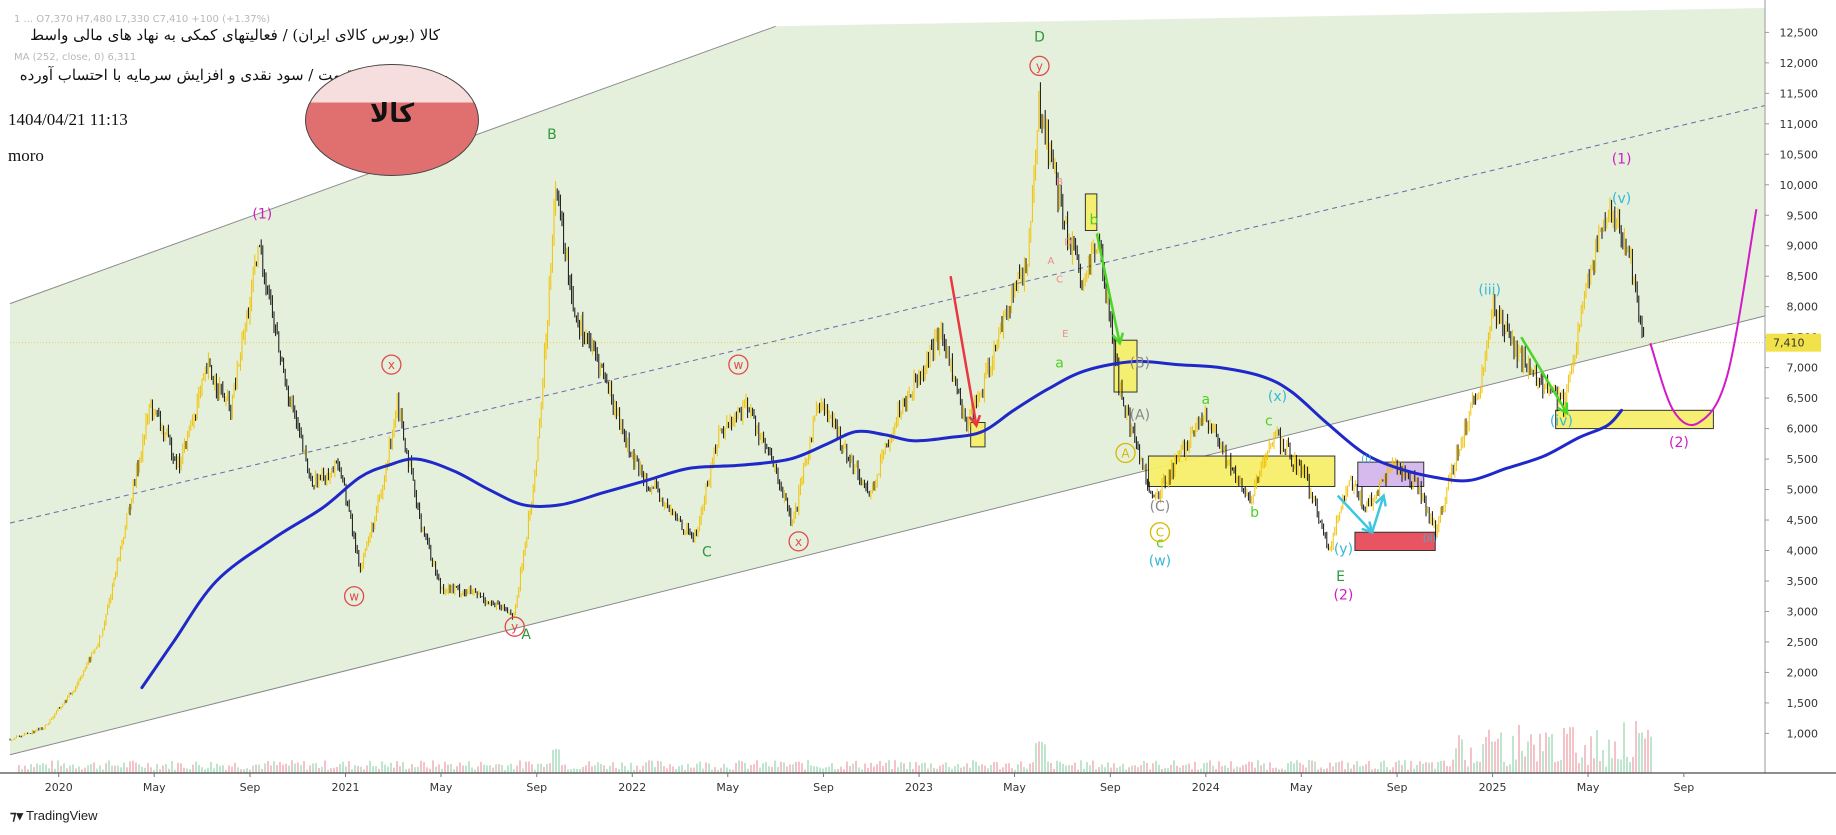  I want to click on wave-label: (C), so click(1160, 507).